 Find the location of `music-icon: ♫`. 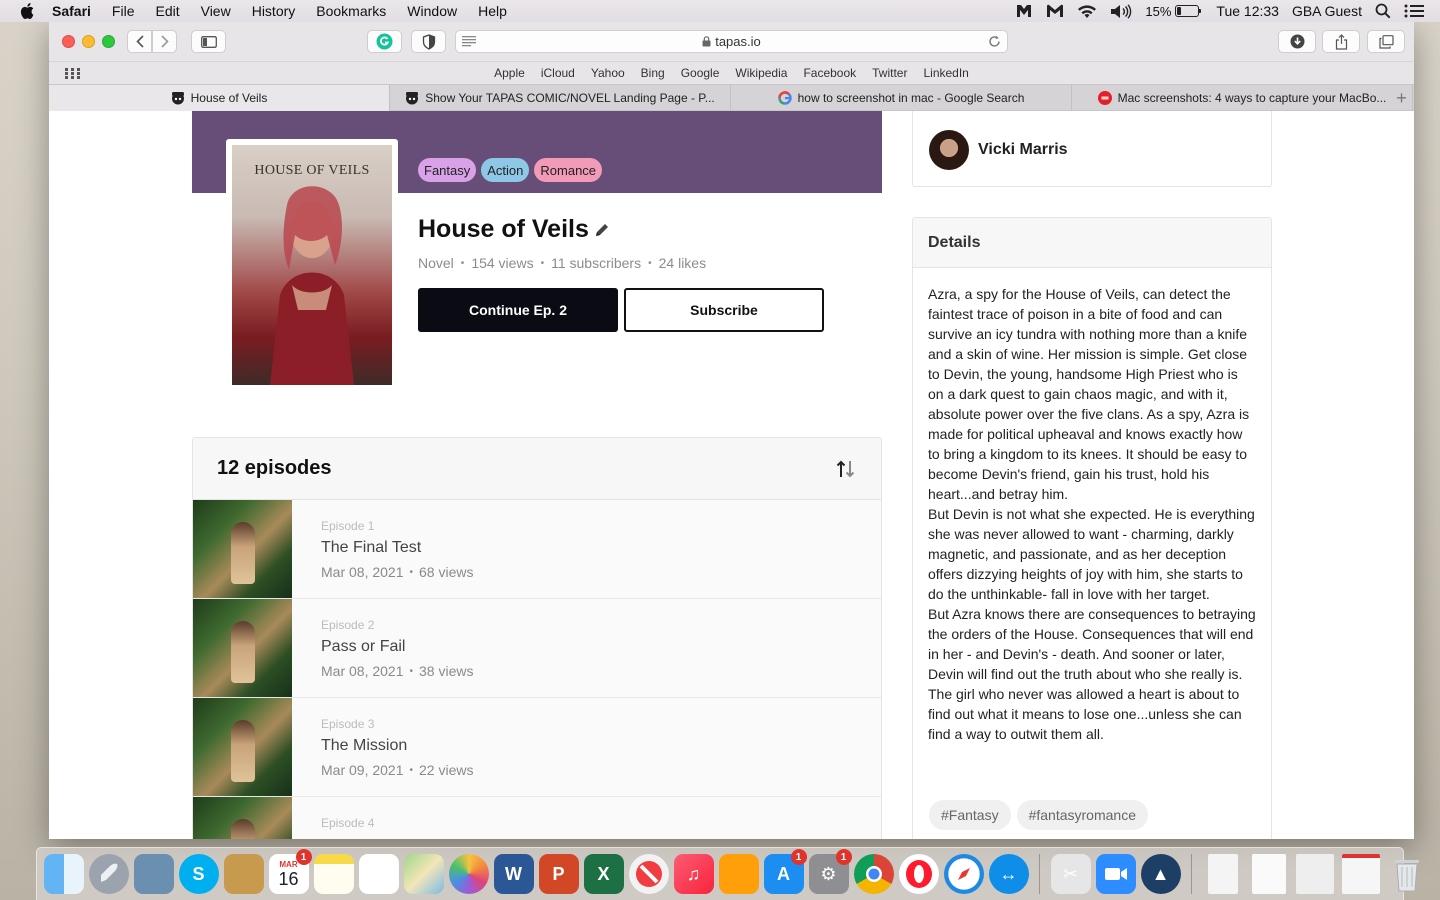

music-icon: ♫ is located at coordinates (693, 874).